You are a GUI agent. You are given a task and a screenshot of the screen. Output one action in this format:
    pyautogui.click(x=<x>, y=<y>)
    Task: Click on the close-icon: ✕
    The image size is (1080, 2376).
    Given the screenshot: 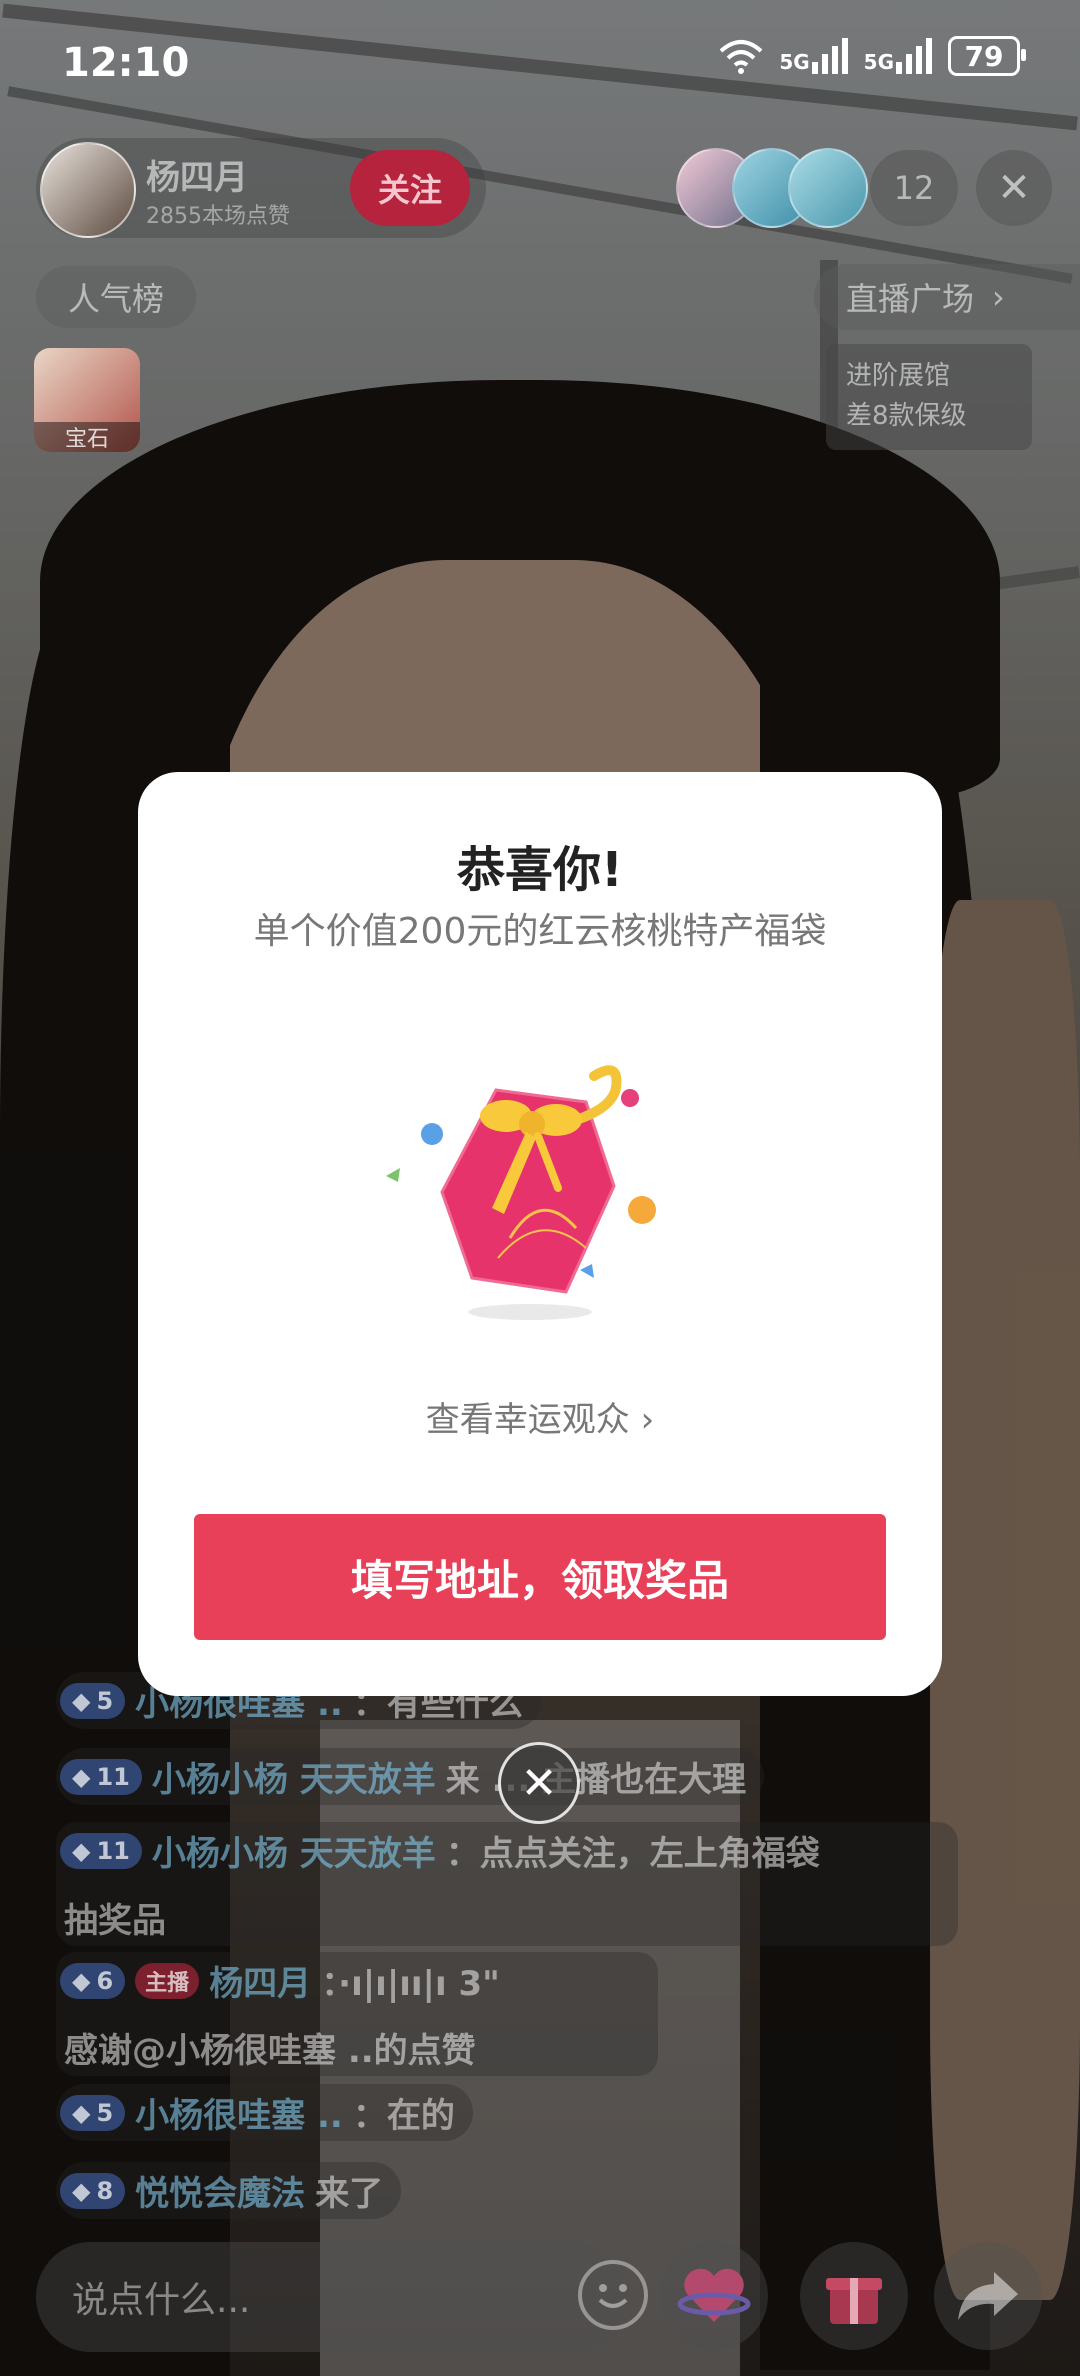 What is the action you would take?
    pyautogui.click(x=539, y=1783)
    